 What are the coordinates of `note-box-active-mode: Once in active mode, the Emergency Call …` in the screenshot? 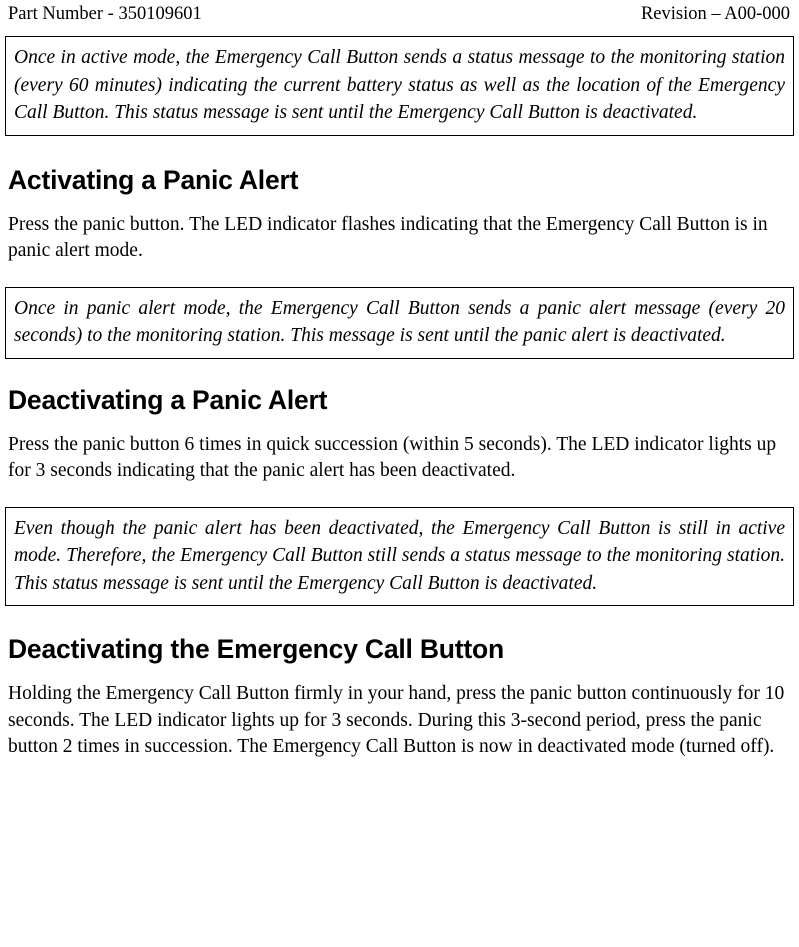 It's located at (399, 86).